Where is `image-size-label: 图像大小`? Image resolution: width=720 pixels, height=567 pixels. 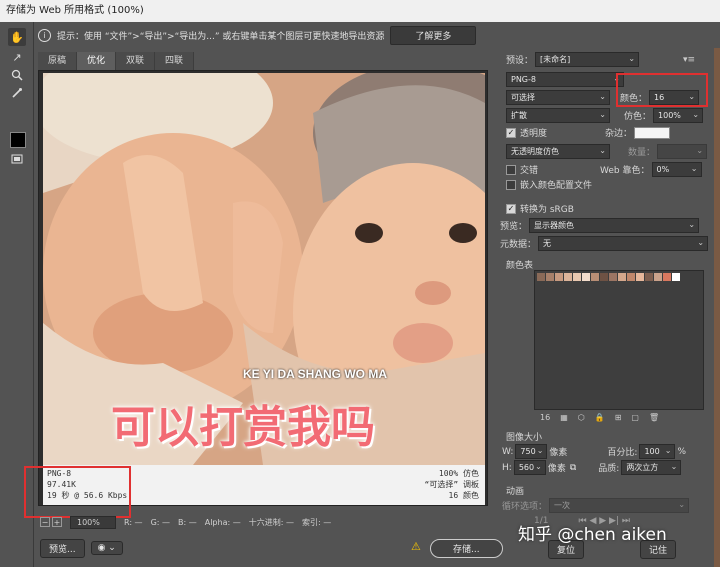 image-size-label: 图像大小 is located at coordinates (524, 438).